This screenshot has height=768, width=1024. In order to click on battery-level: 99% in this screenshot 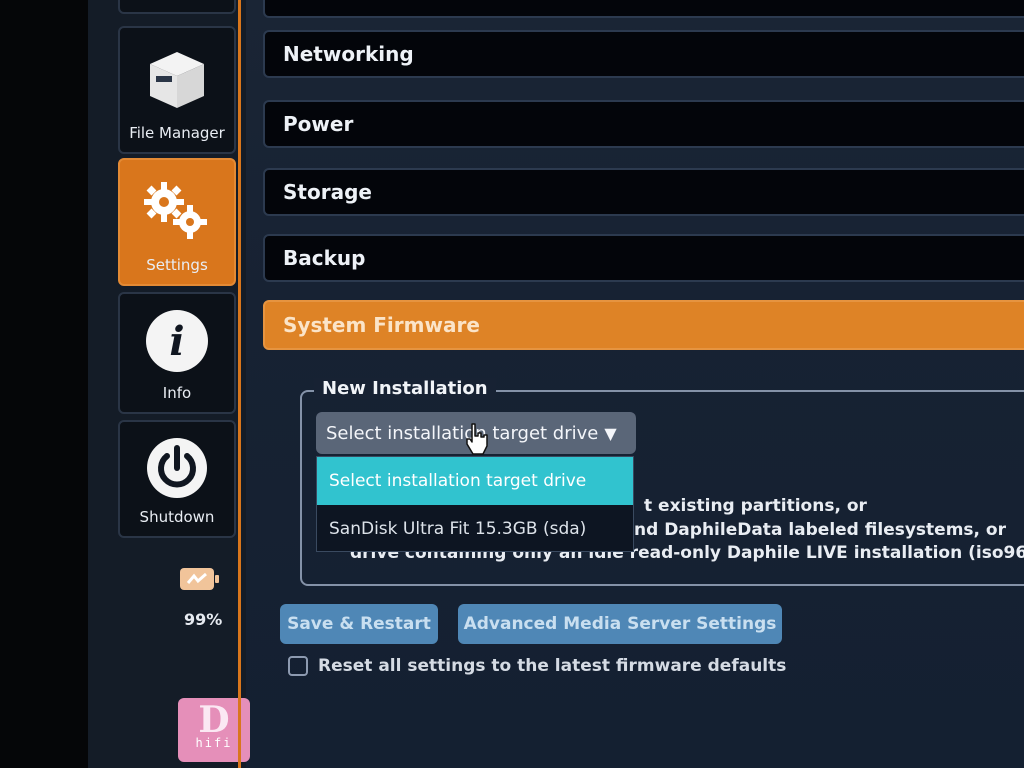, I will do `click(203, 619)`.